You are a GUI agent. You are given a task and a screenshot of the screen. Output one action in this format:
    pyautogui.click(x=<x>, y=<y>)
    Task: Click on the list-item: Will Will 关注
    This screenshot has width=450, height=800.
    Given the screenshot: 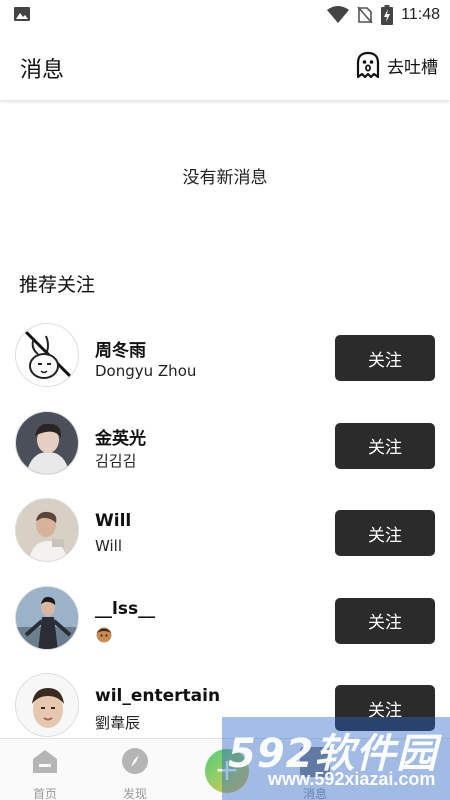 What is the action you would take?
    pyautogui.click(x=225, y=539)
    